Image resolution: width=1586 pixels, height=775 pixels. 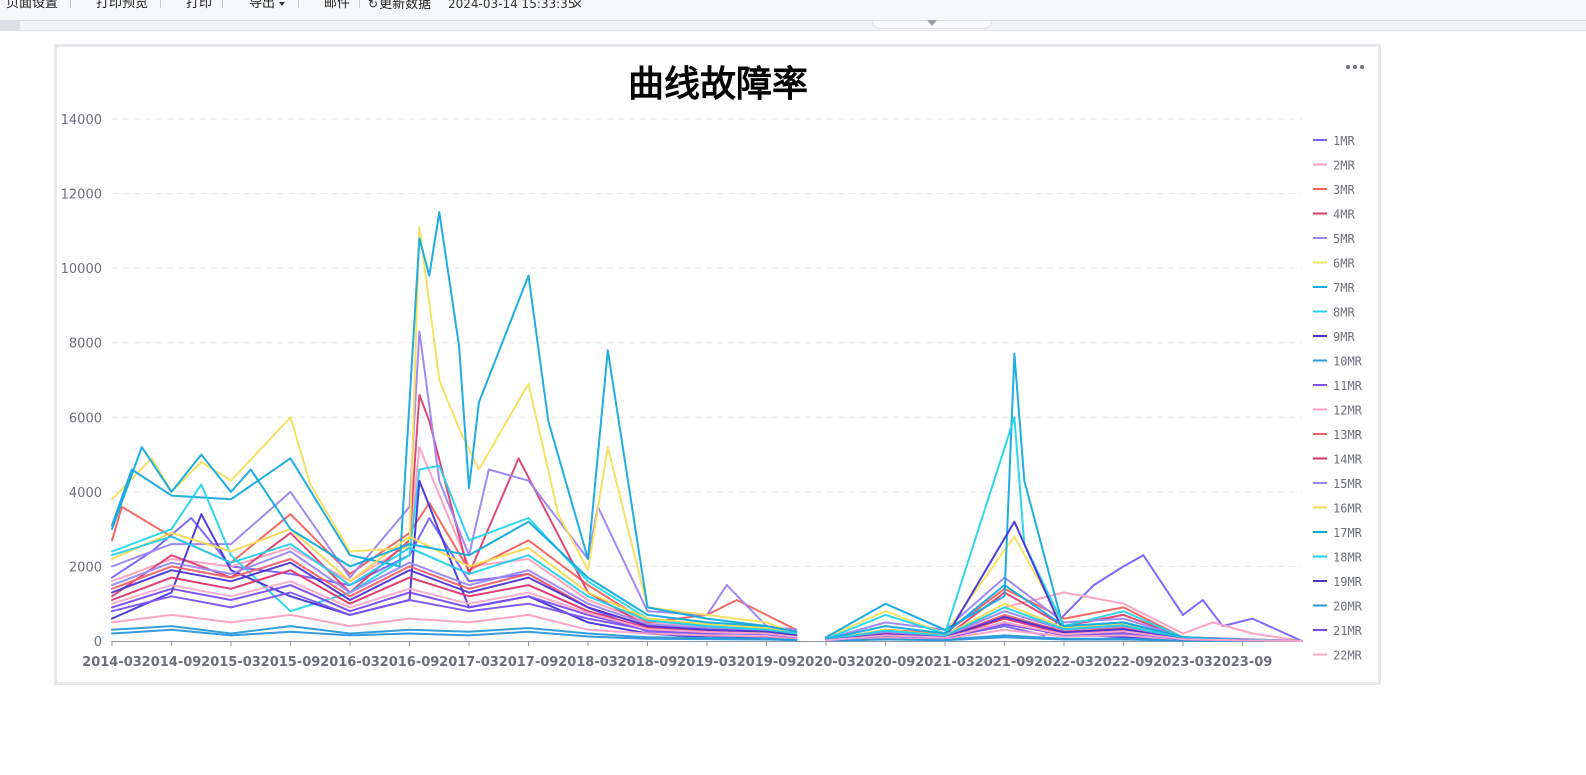 What do you see at coordinates (81, 269) in the screenshot?
I see `y-tick-label: 10000` at bounding box center [81, 269].